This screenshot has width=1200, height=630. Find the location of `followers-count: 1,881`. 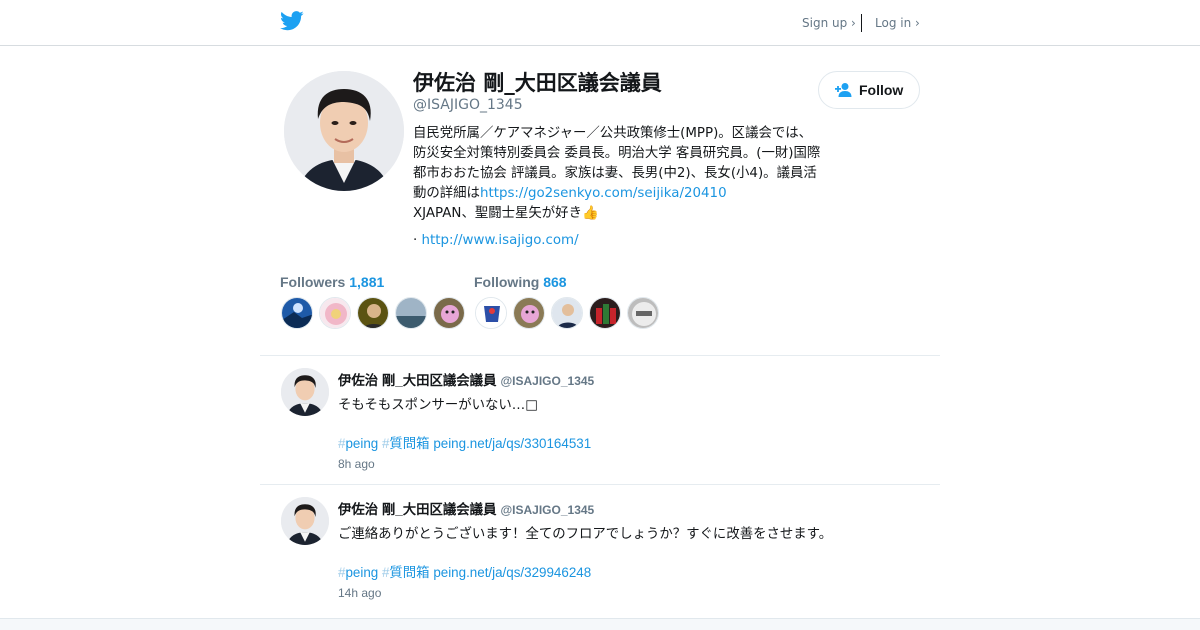

followers-count: 1,881 is located at coordinates (367, 282).